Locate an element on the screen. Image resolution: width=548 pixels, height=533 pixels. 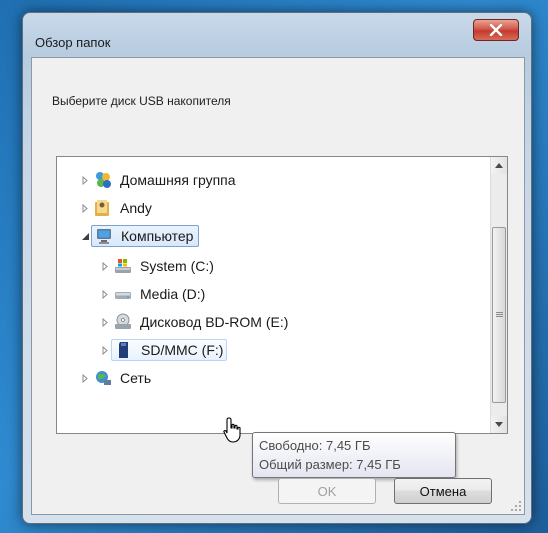
tree-item-system-c: System (C:) is located at coordinates (158, 266).